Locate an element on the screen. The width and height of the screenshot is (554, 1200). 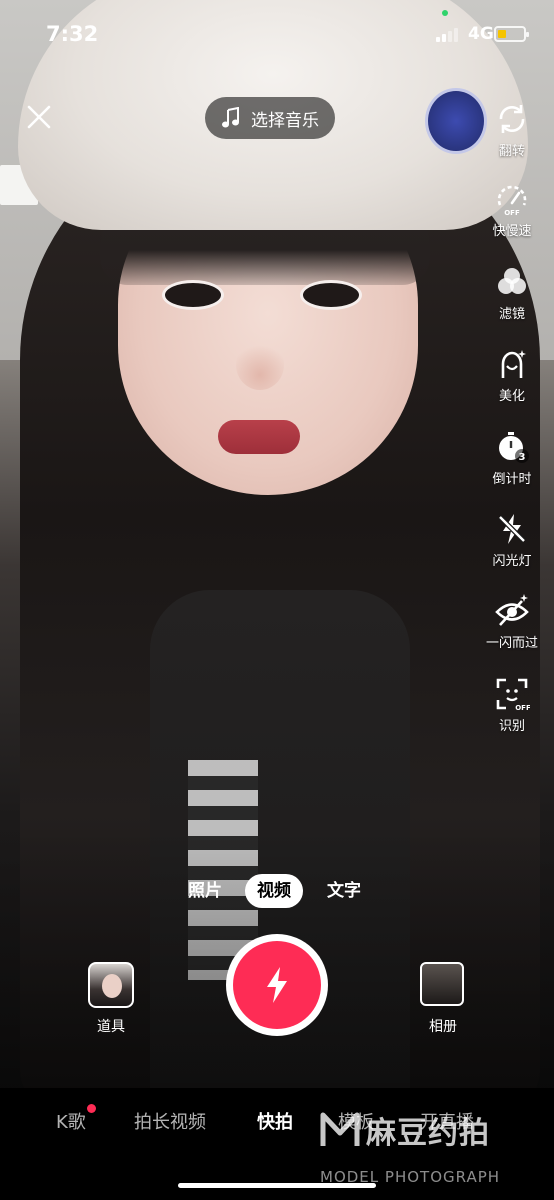
recognize-icon: OFF is located at coordinates (512, 694).